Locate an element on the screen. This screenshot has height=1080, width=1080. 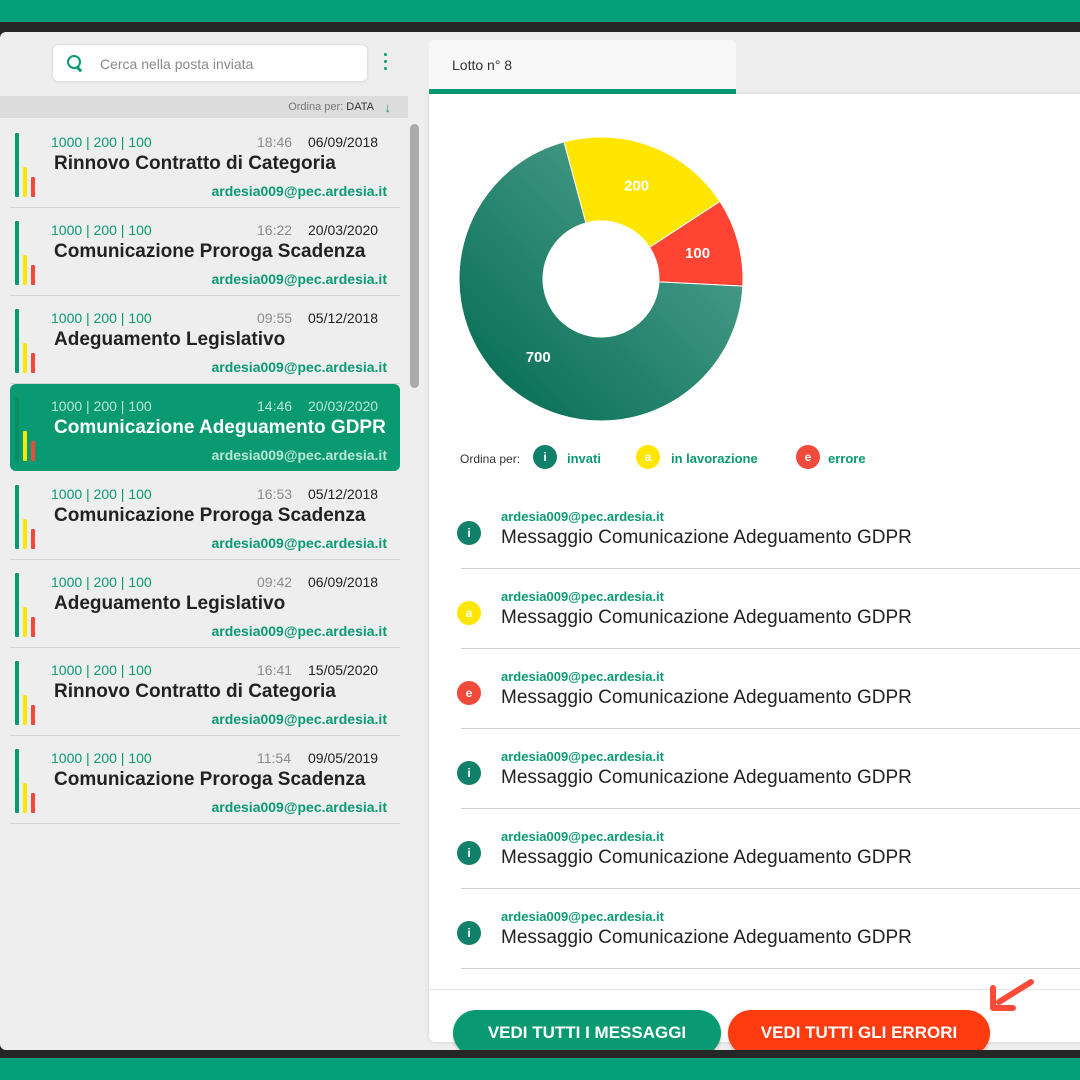
message-time: 16:53 is located at coordinates (275, 494).